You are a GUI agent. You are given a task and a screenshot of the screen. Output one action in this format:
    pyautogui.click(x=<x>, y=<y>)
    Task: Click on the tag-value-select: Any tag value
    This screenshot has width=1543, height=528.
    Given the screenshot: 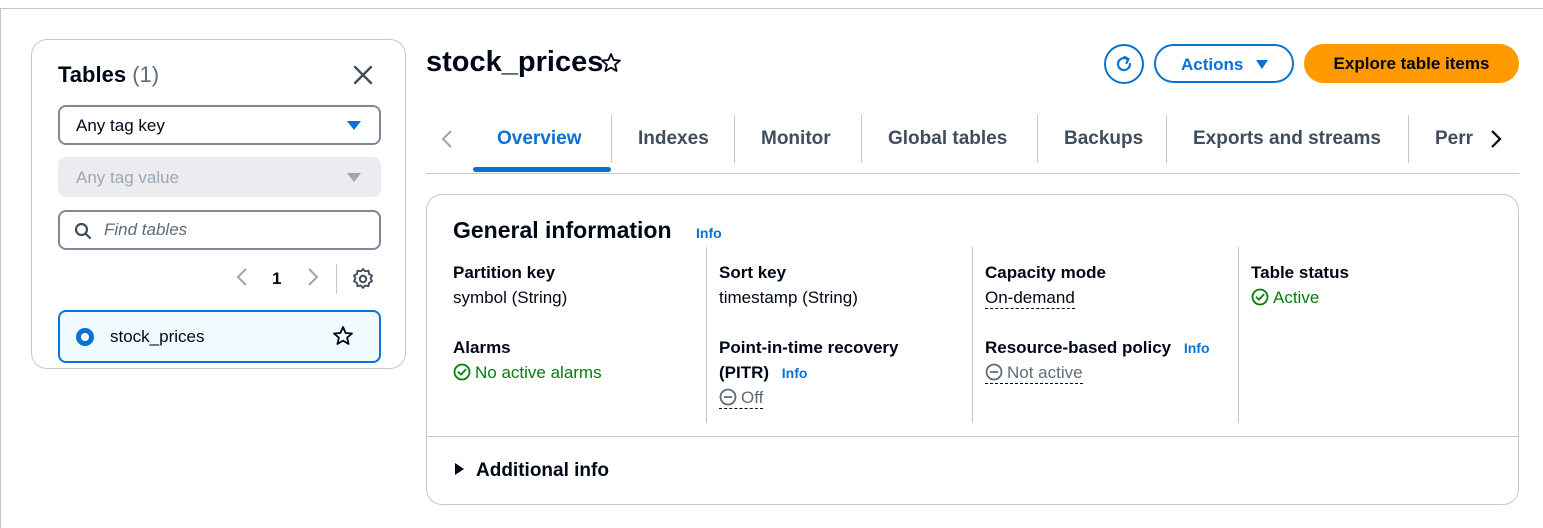 What is the action you would take?
    pyautogui.click(x=219, y=177)
    